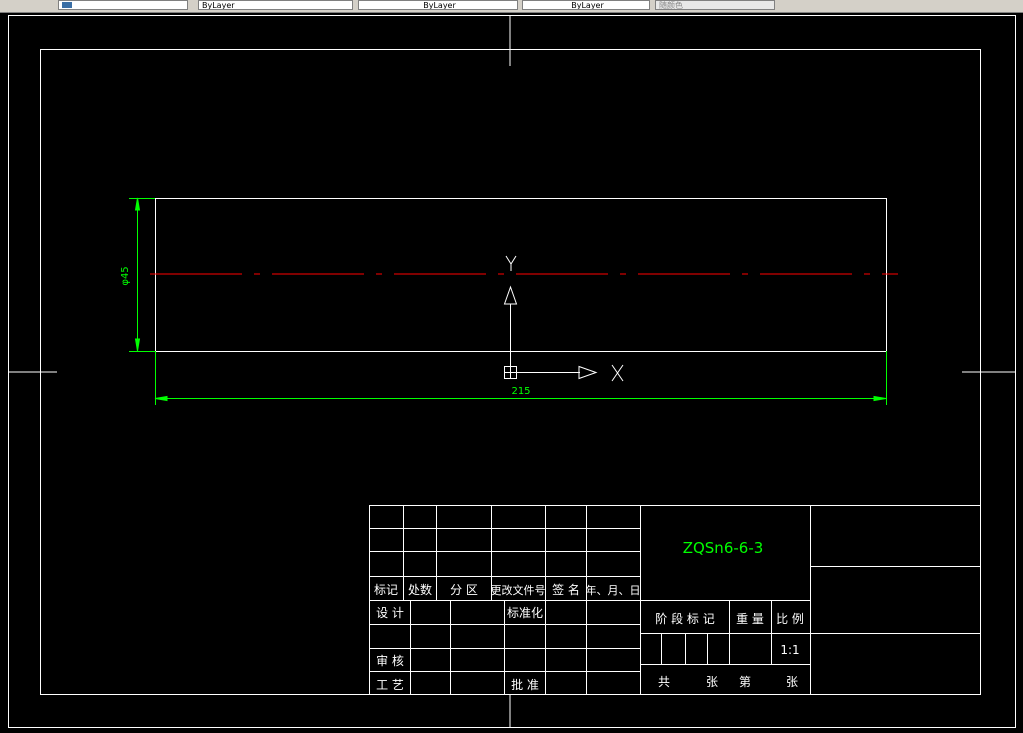 The width and height of the screenshot is (1023, 733). What do you see at coordinates (723, 548) in the screenshot?
I see `material-label: ZQSn6-6-3` at bounding box center [723, 548].